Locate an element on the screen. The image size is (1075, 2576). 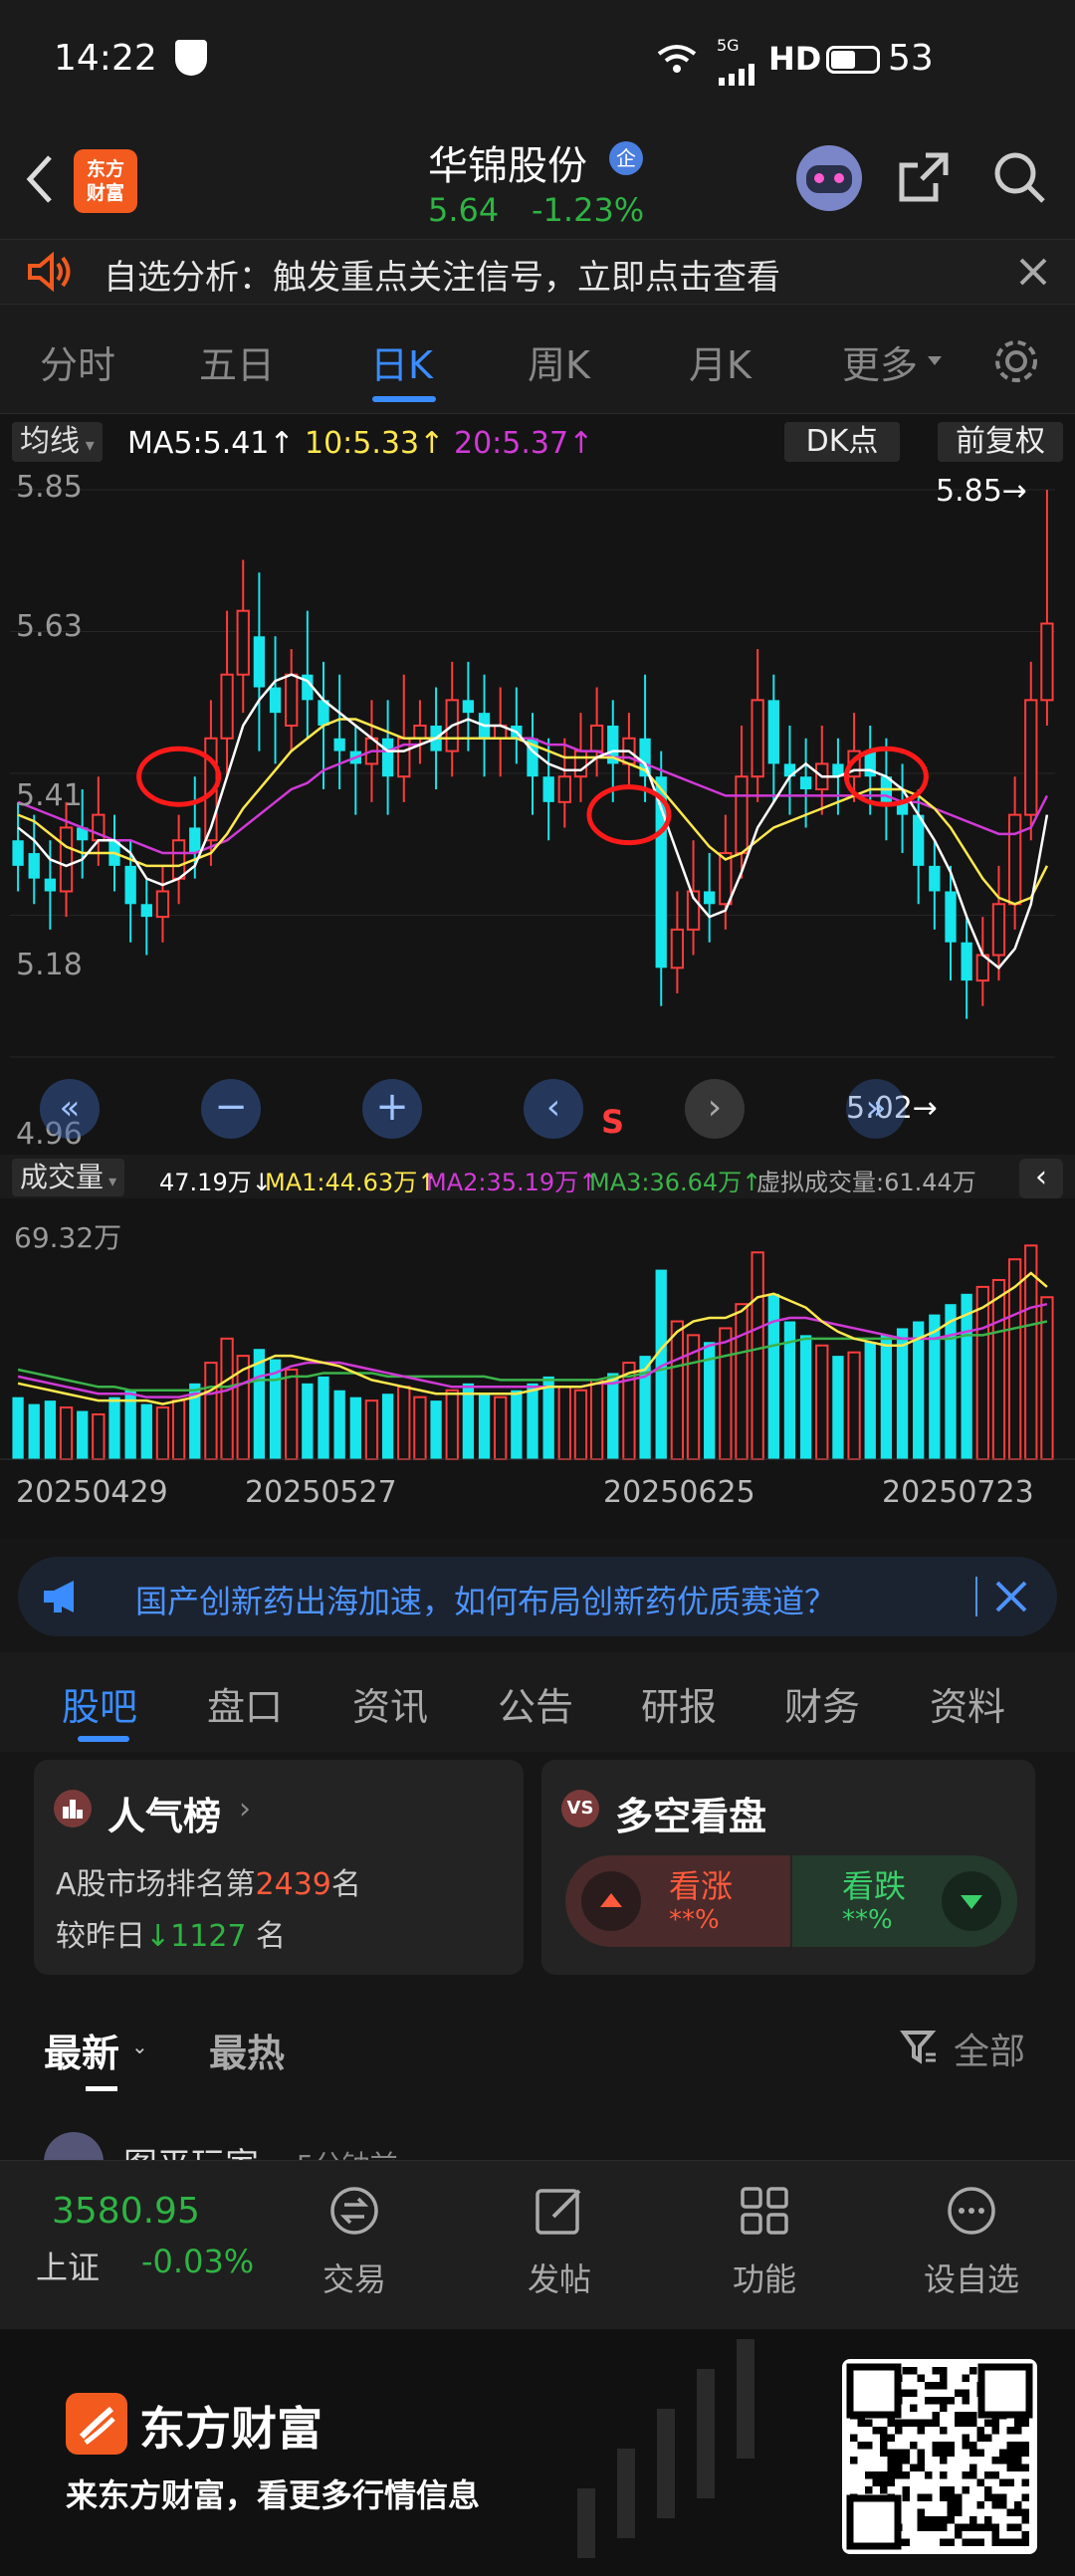
scroll-right-button: › is located at coordinates (715, 1109).